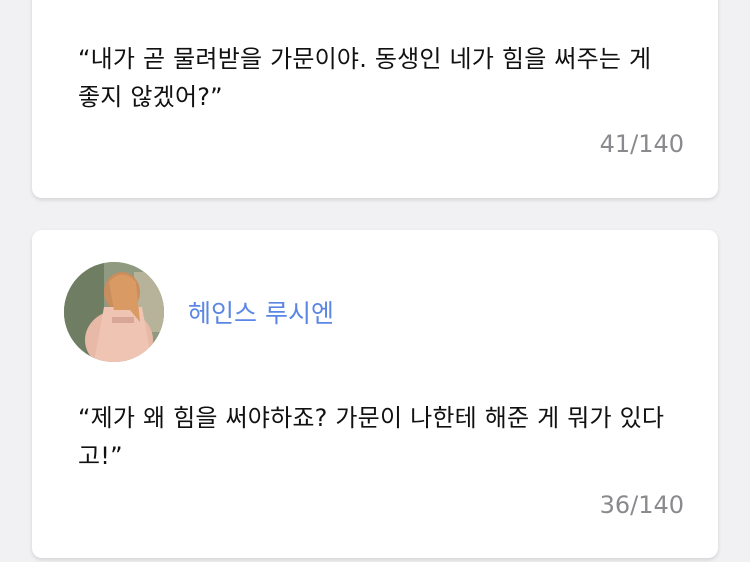 The height and width of the screenshot is (562, 750). I want to click on portrait-image, so click(114, 312).